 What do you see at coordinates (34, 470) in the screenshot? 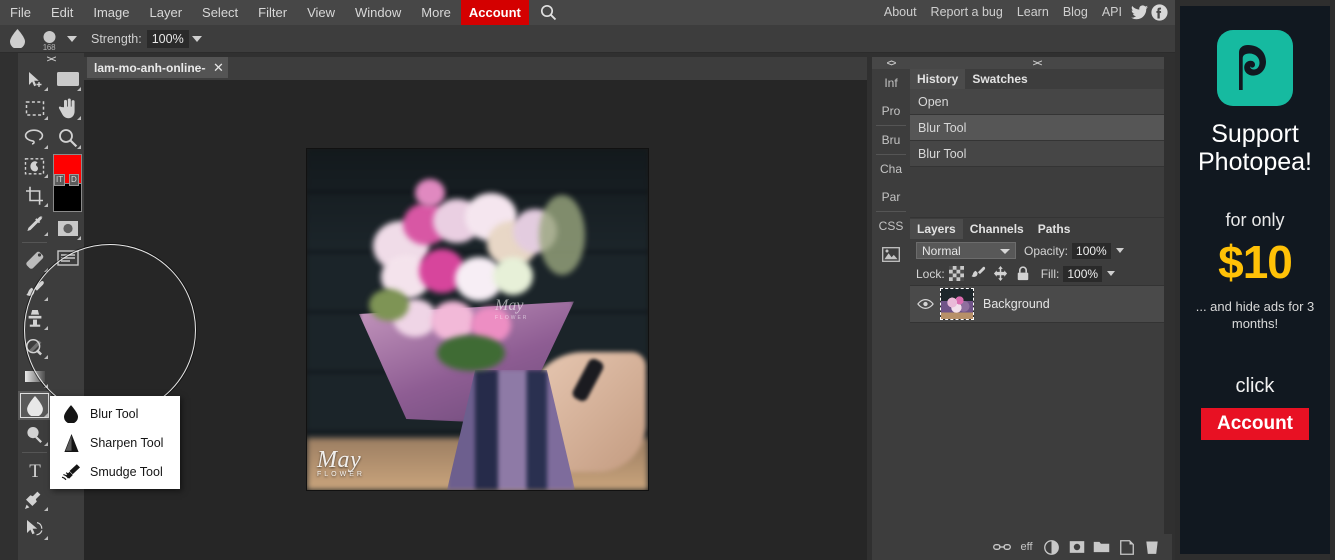
I see `type-tool: T` at bounding box center [34, 470].